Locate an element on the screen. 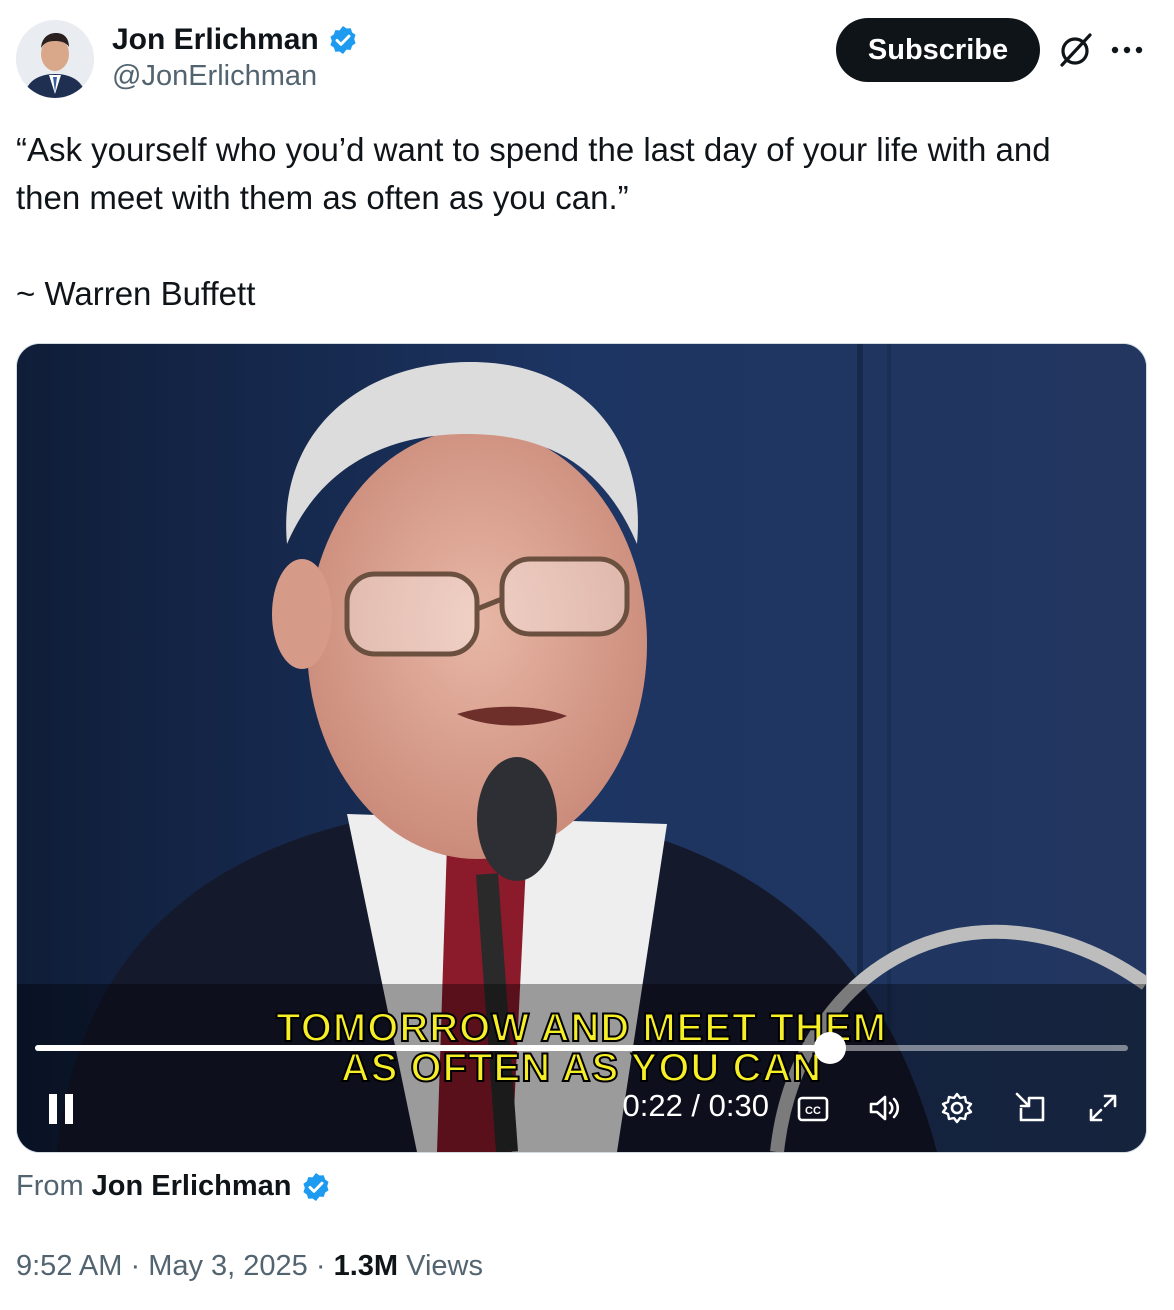 This screenshot has width=1174, height=1310. author-display-name: Jon Erlichman is located at coordinates (215, 40).